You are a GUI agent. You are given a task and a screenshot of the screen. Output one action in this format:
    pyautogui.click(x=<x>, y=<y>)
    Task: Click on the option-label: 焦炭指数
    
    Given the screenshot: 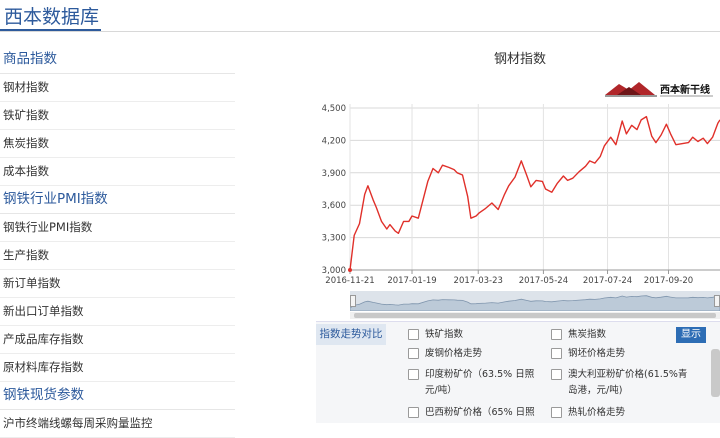 What is the action you would take?
    pyautogui.click(x=587, y=334)
    